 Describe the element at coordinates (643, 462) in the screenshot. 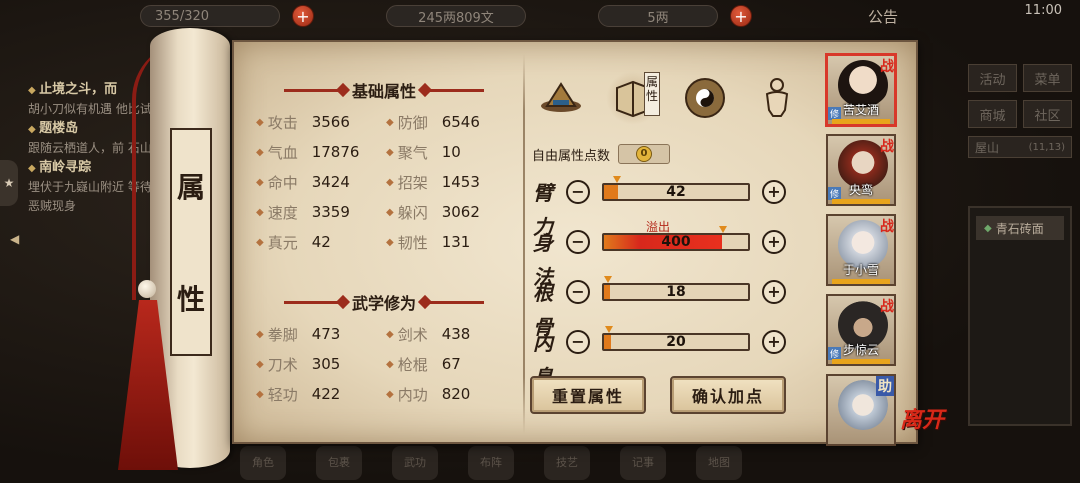

I see `dock-journal: 记事` at that location.